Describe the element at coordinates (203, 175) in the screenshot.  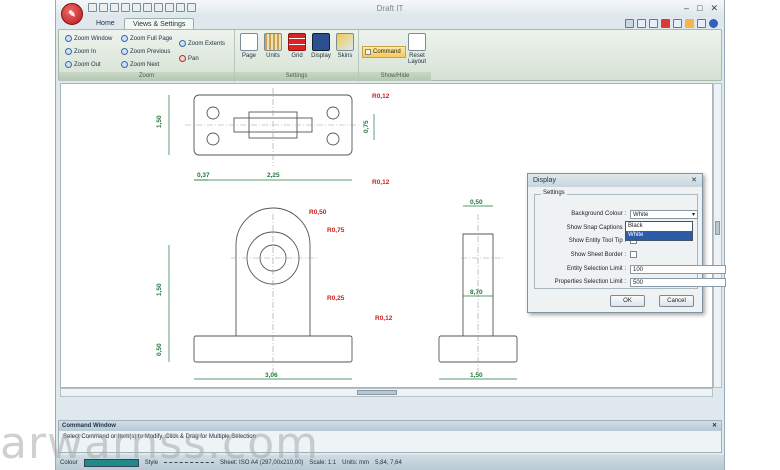
I see `dim-label: 0,37` at that location.